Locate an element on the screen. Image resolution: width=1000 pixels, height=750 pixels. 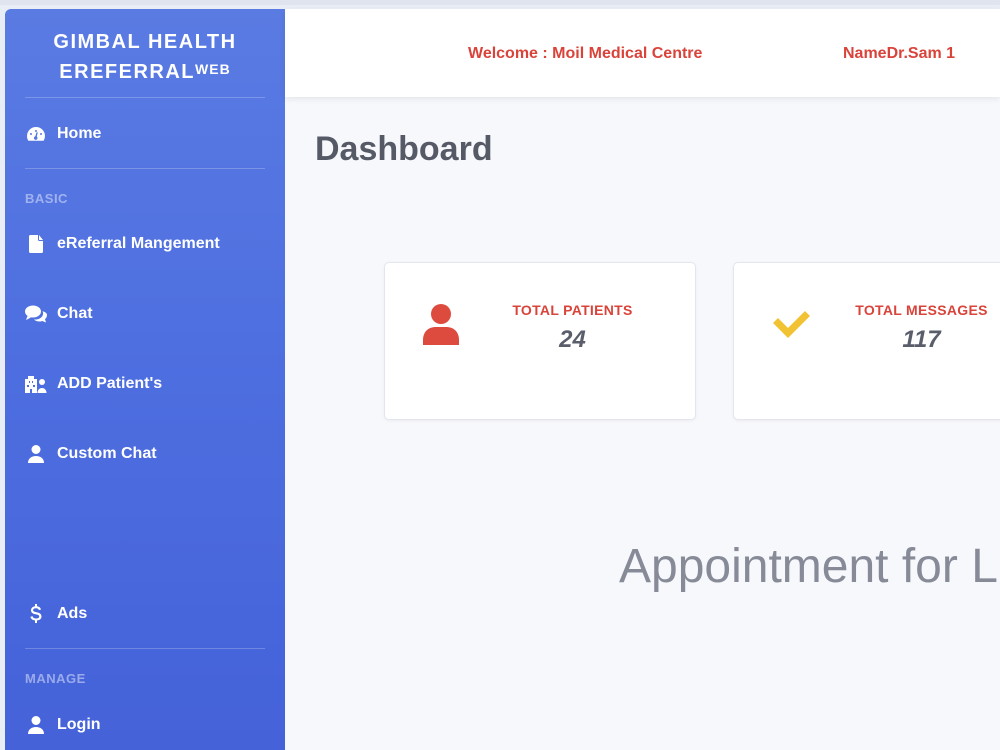
sidebar-item-label: Home is located at coordinates (79, 133).